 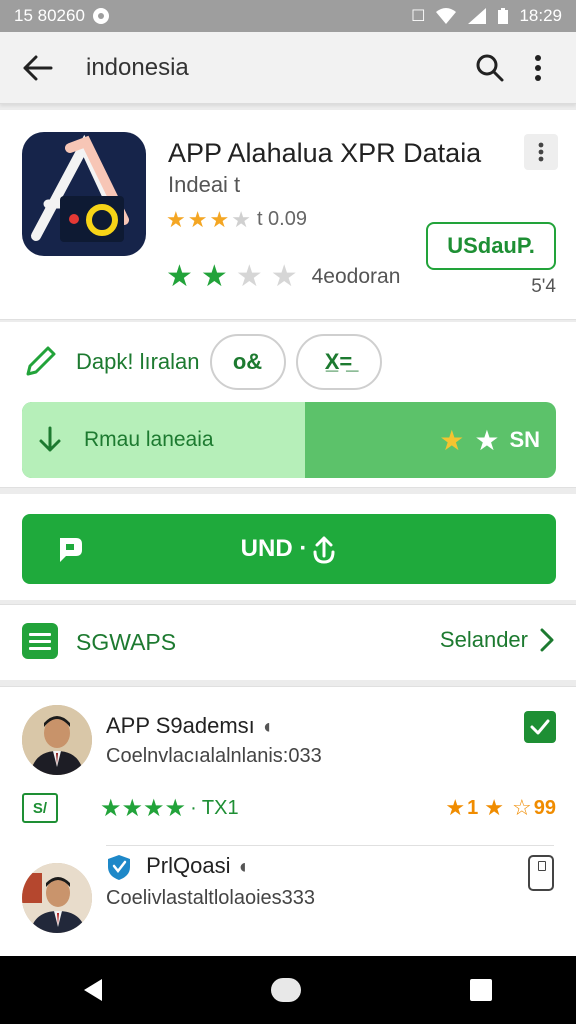 I want to click on chevron-right-icon, so click(x=547, y=640).